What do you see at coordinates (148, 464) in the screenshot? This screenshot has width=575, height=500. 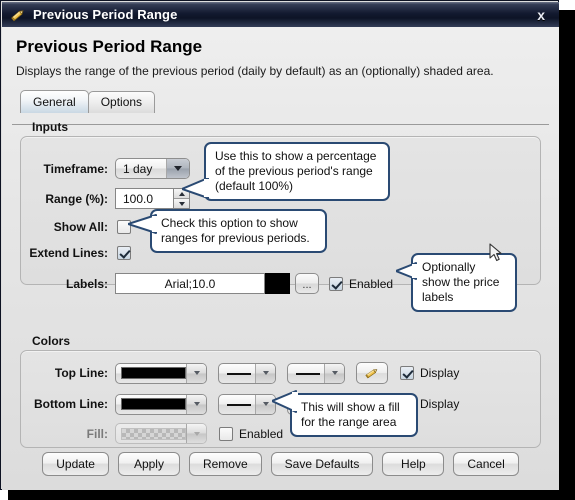 I see `apply-button: Apply` at bounding box center [148, 464].